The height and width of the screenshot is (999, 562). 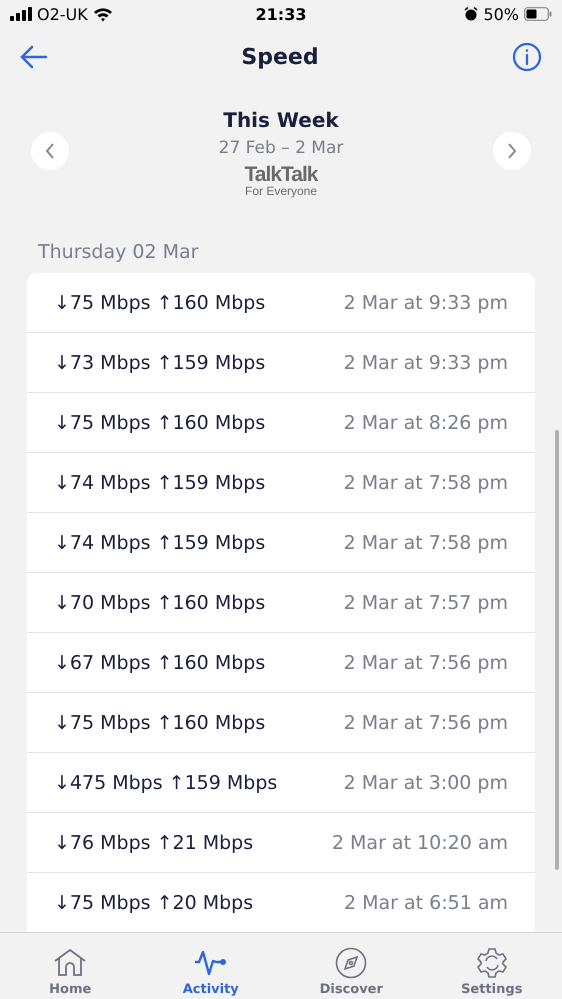 I want to click on test-time: 2 Mar at 8:26 pm, so click(x=426, y=423).